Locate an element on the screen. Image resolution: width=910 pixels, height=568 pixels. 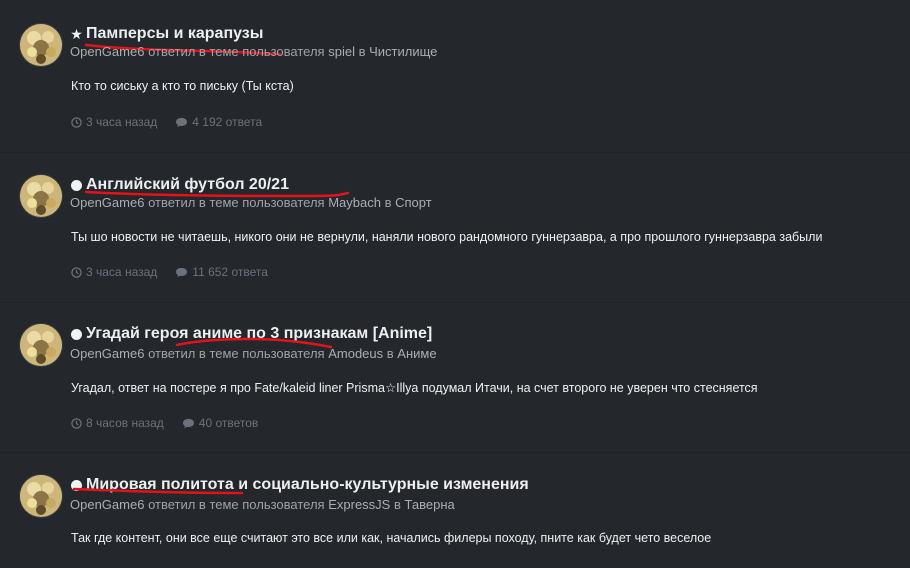
topic-author-link: Maybach is located at coordinates (354, 202).